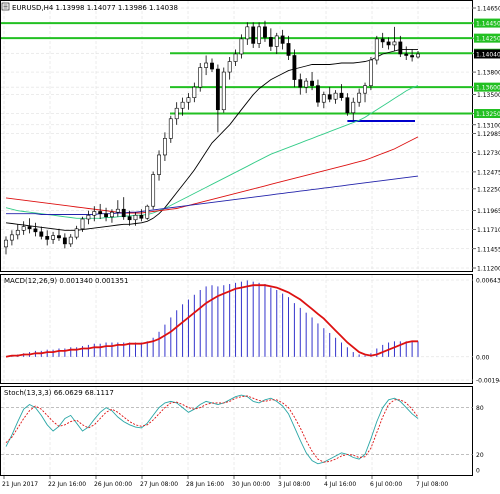  What do you see at coordinates (488, 153) in the screenshot?
I see `price-tick-label: 1.12730` at bounding box center [488, 153].